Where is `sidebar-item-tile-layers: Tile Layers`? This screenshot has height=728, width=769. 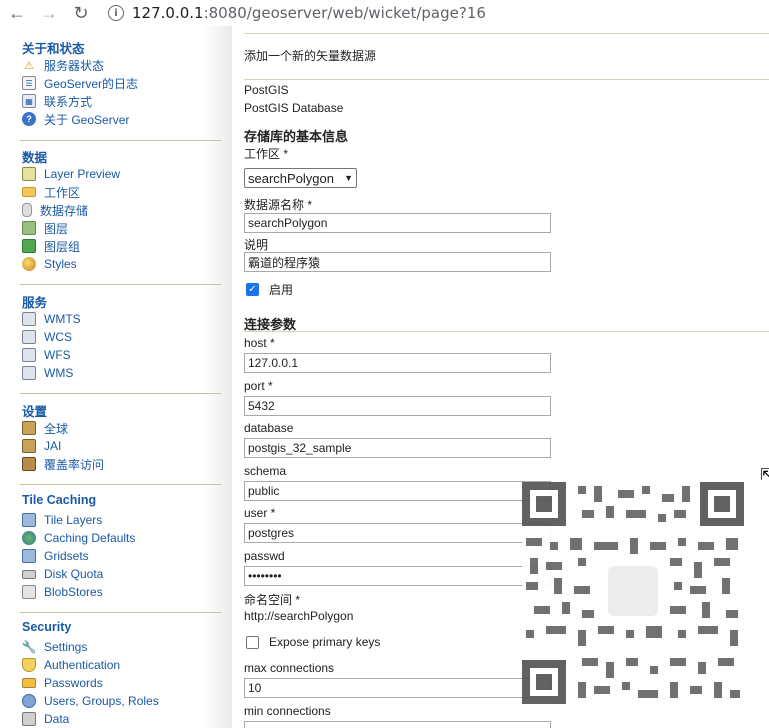
sidebar-item-tile-layers: Tile Layers is located at coordinates (122, 520).